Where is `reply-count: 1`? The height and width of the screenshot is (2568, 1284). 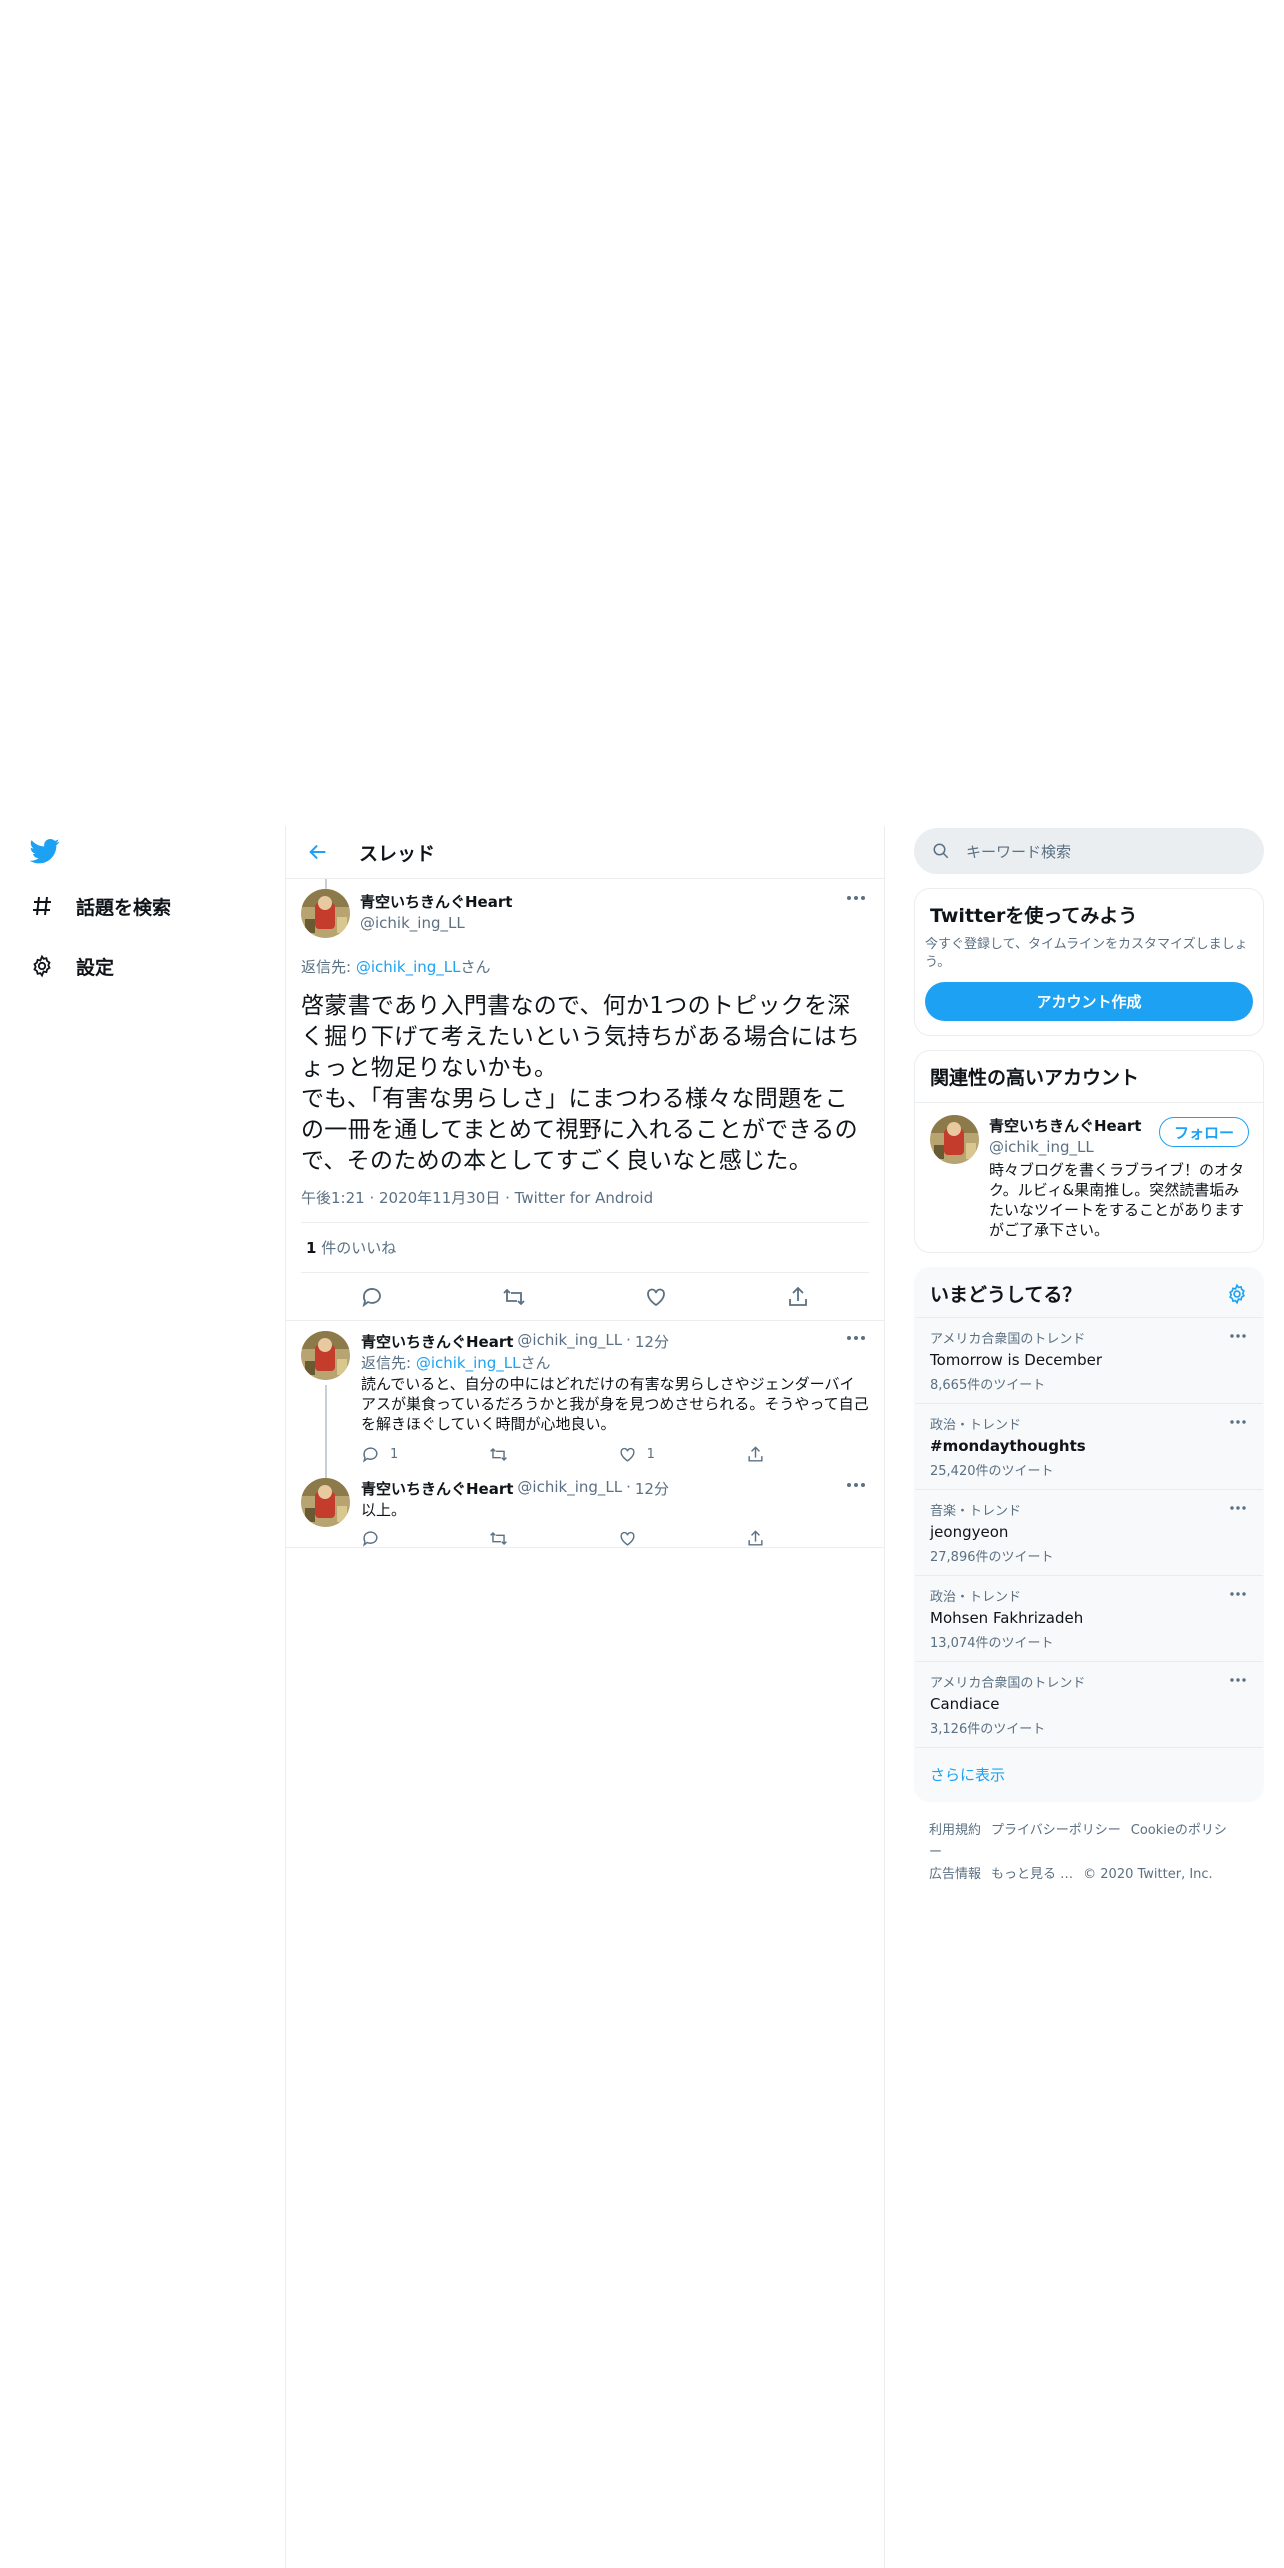 reply-count: 1 is located at coordinates (394, 1454).